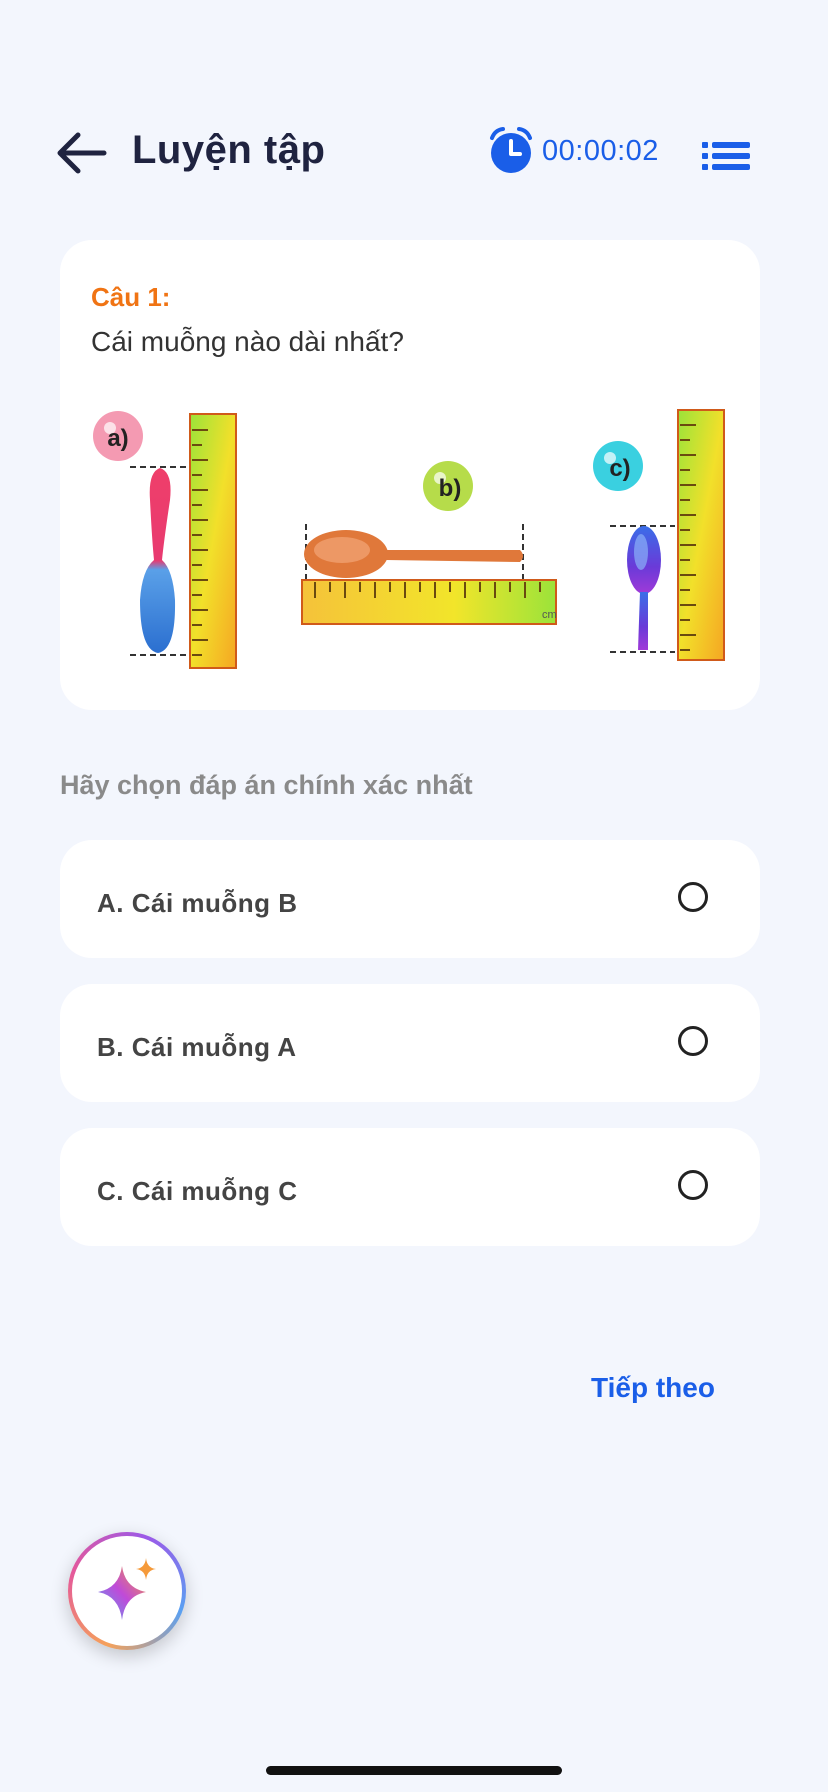  What do you see at coordinates (414, 1770) in the screenshot?
I see `home-indicator` at bounding box center [414, 1770].